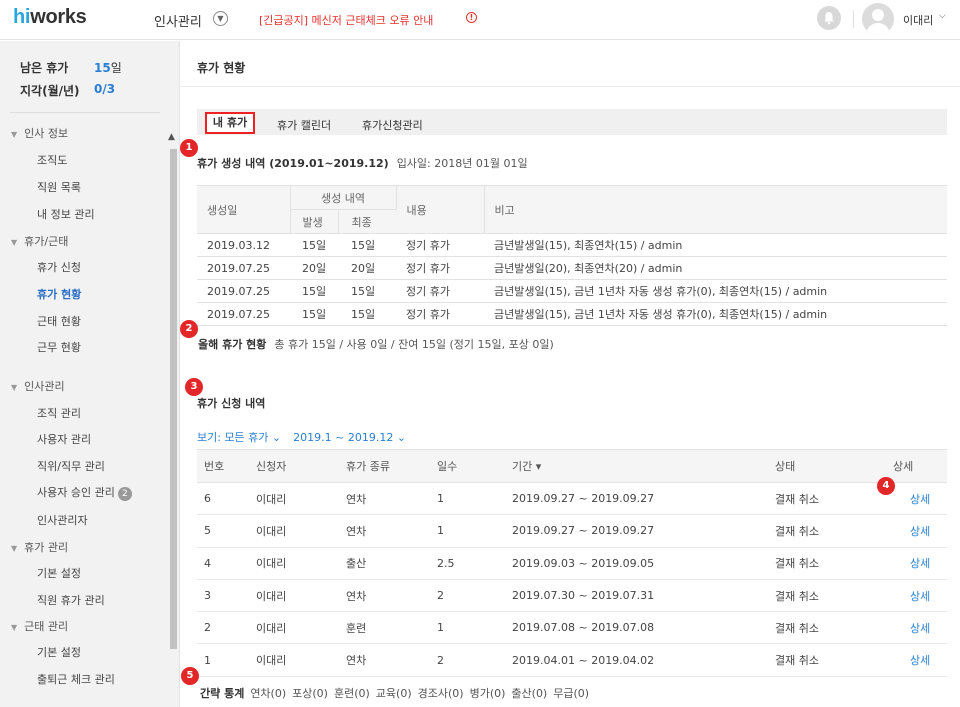 The height and width of the screenshot is (707, 960). I want to click on sidebar-item-attendance-settings: 기본 설정, so click(59, 652).